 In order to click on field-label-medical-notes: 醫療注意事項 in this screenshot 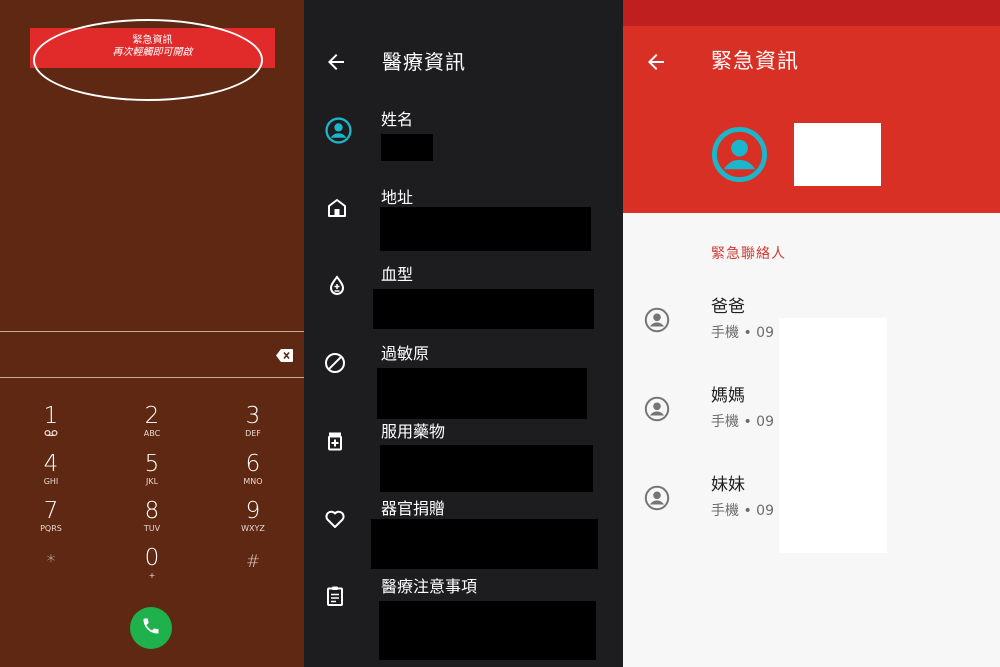, I will do `click(429, 586)`.